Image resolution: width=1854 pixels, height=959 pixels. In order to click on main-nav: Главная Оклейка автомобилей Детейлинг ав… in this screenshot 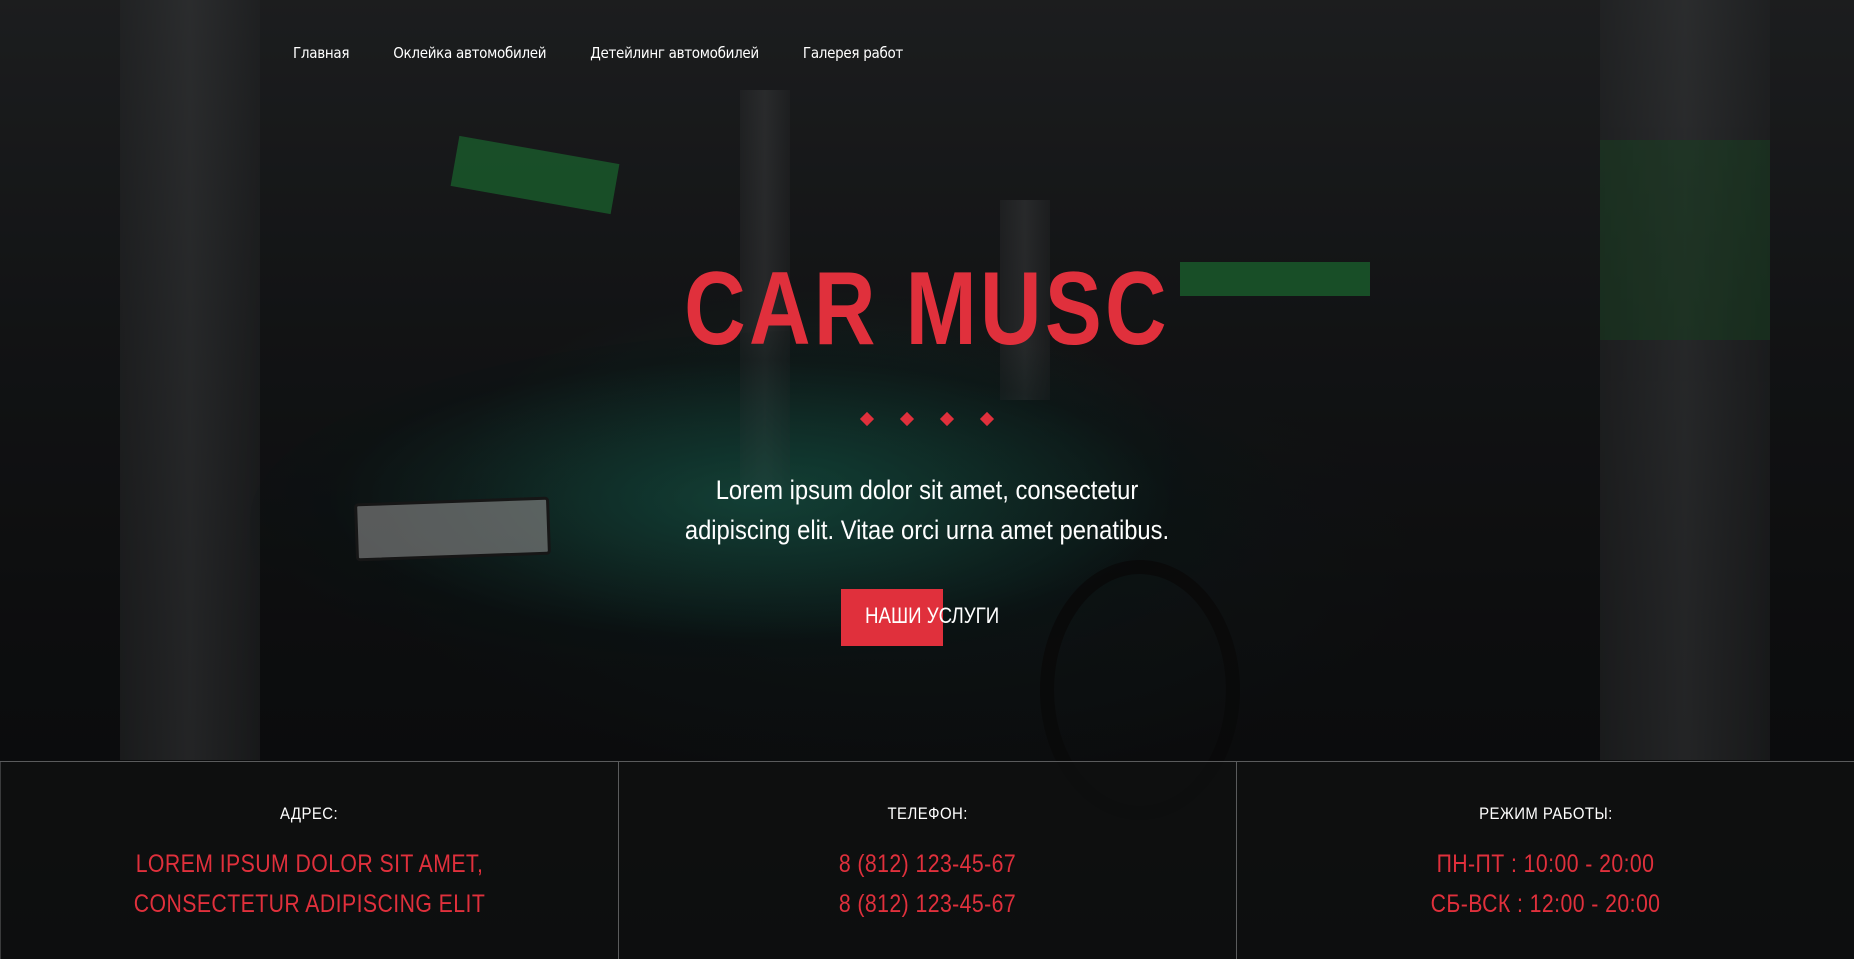, I will do `click(598, 53)`.